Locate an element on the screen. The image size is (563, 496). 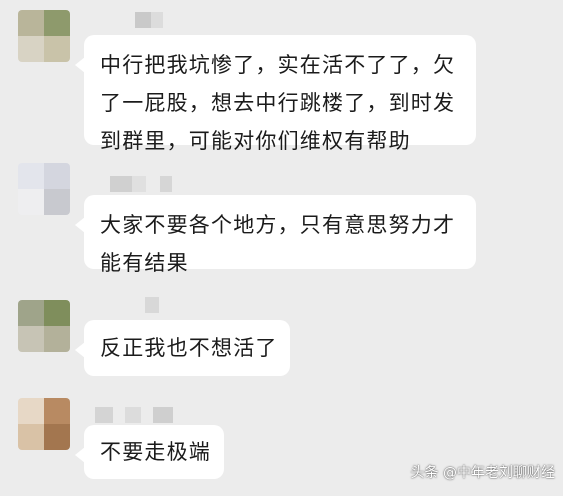
message-text-line: 大家不要各个地方，只有意思努力才 is located at coordinates (278, 225).